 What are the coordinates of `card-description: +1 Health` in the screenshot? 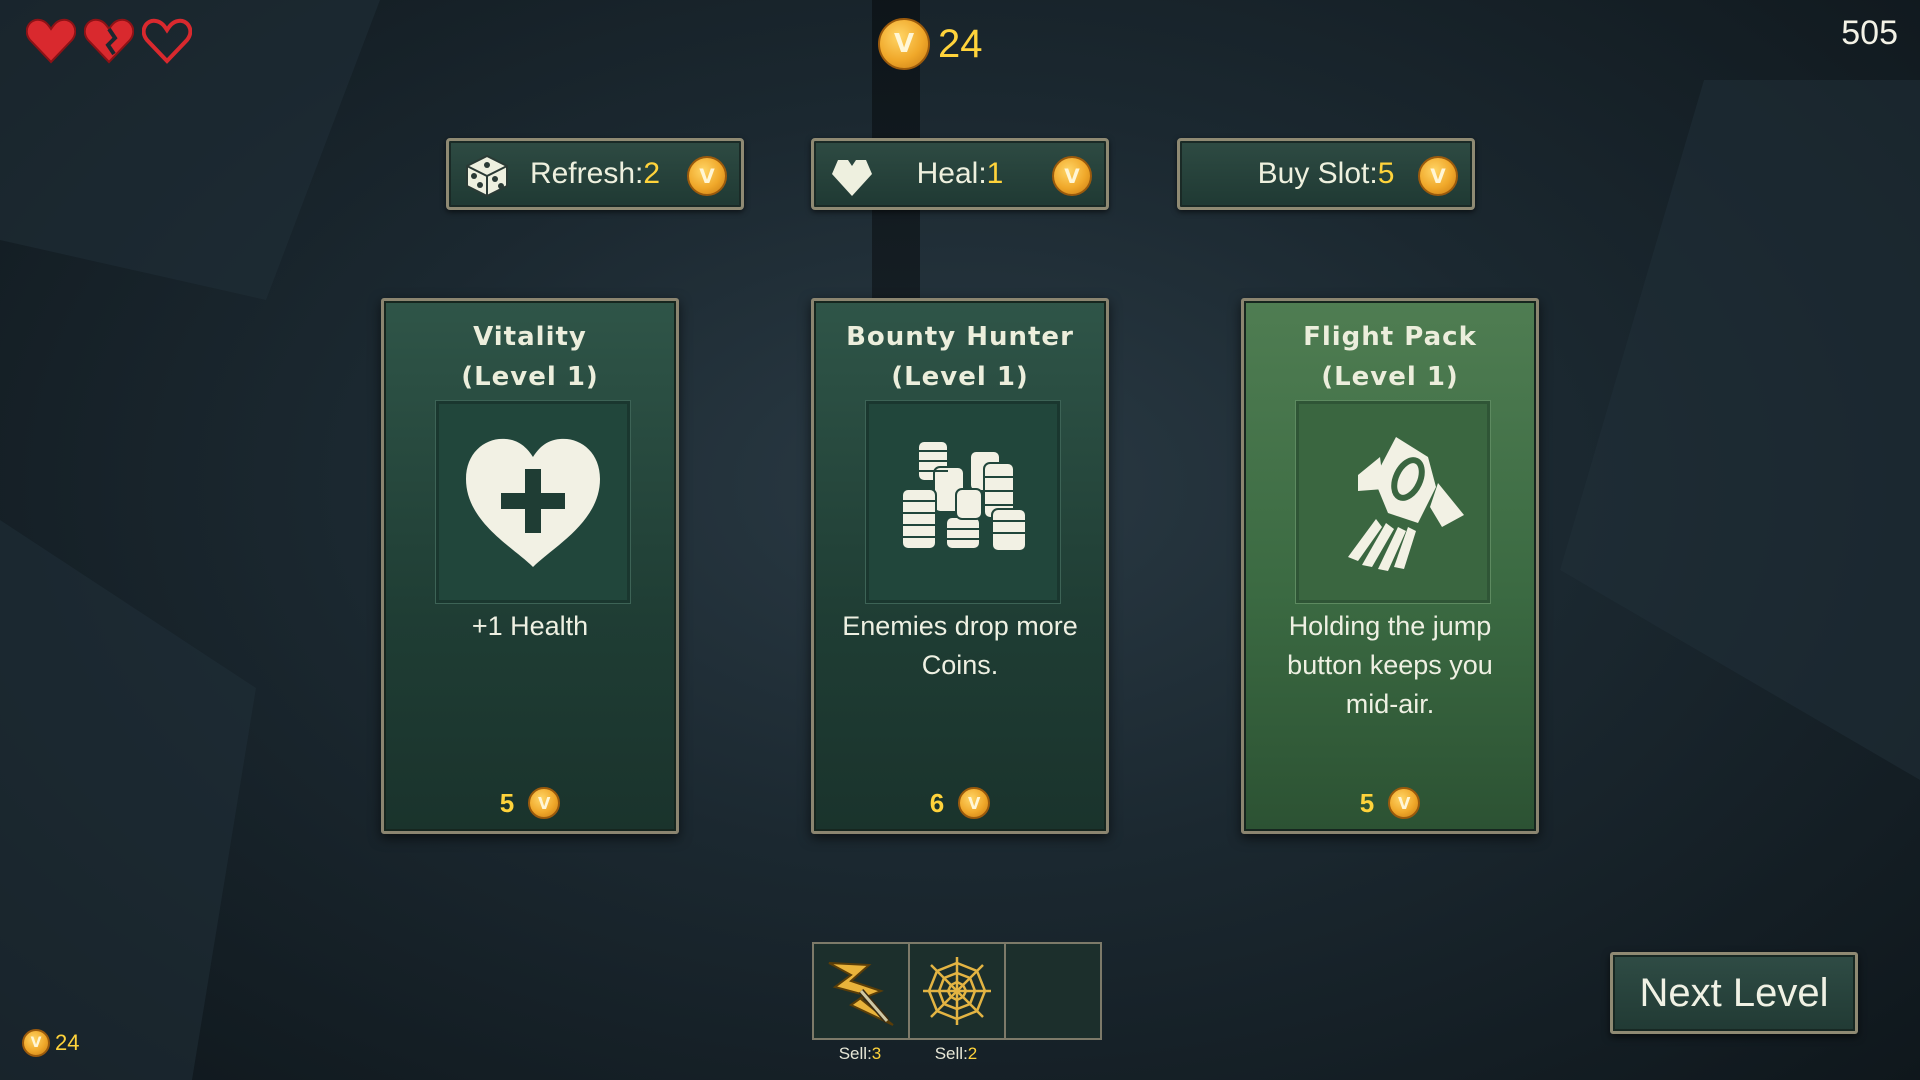 It's located at (530, 626).